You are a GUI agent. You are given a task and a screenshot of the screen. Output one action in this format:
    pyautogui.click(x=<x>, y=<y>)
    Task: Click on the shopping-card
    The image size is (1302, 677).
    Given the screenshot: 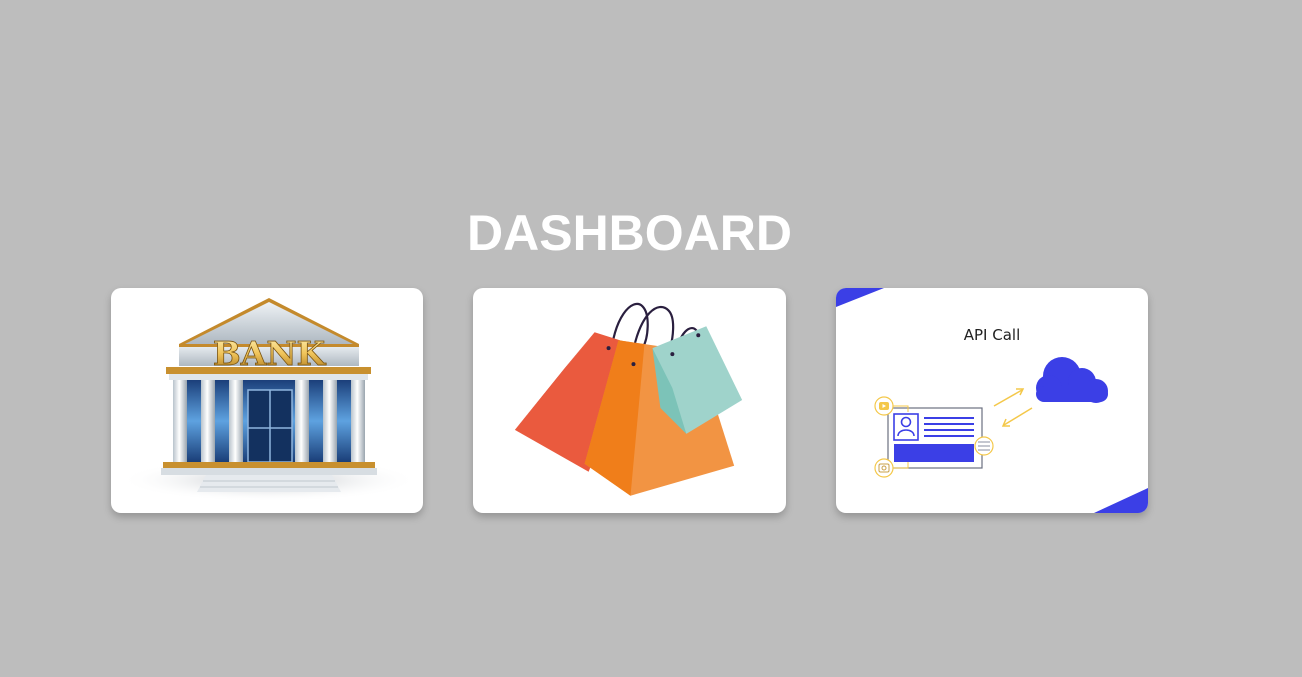 What is the action you would take?
    pyautogui.click(x=629, y=400)
    